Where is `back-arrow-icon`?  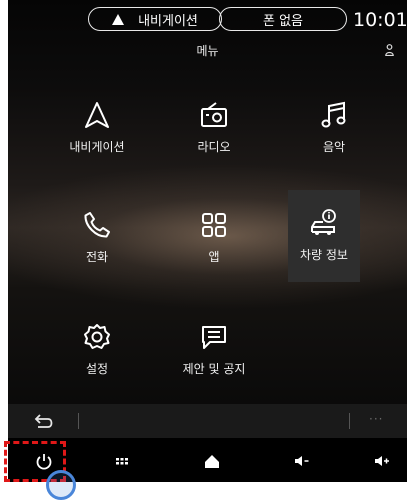 back-arrow-icon is located at coordinates (44, 421).